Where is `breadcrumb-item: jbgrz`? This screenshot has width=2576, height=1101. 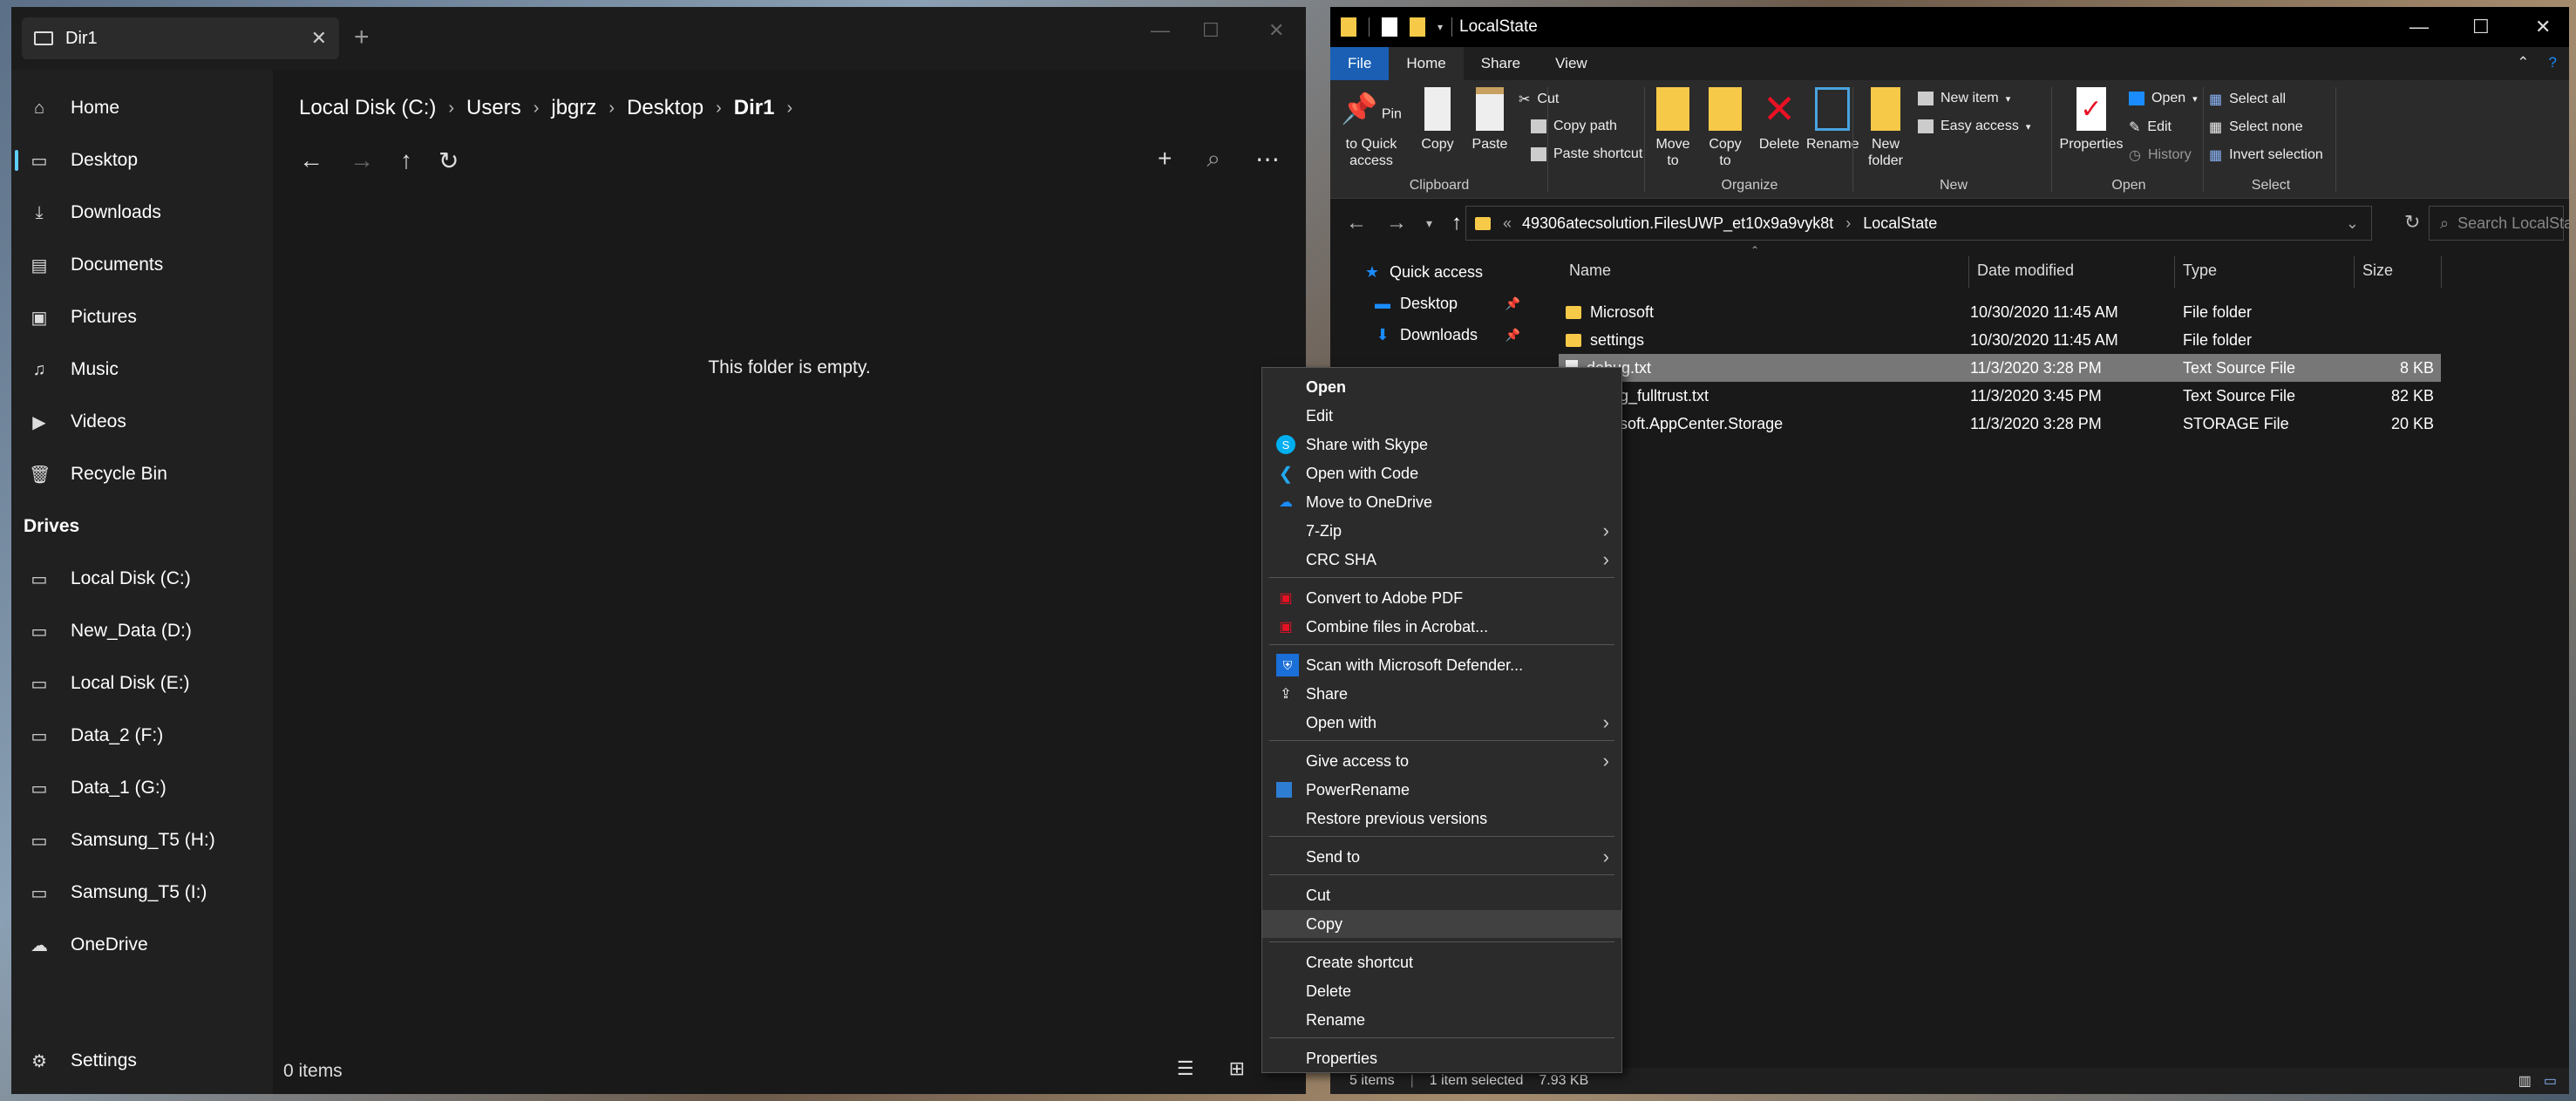 breadcrumb-item: jbgrz is located at coordinates (573, 108).